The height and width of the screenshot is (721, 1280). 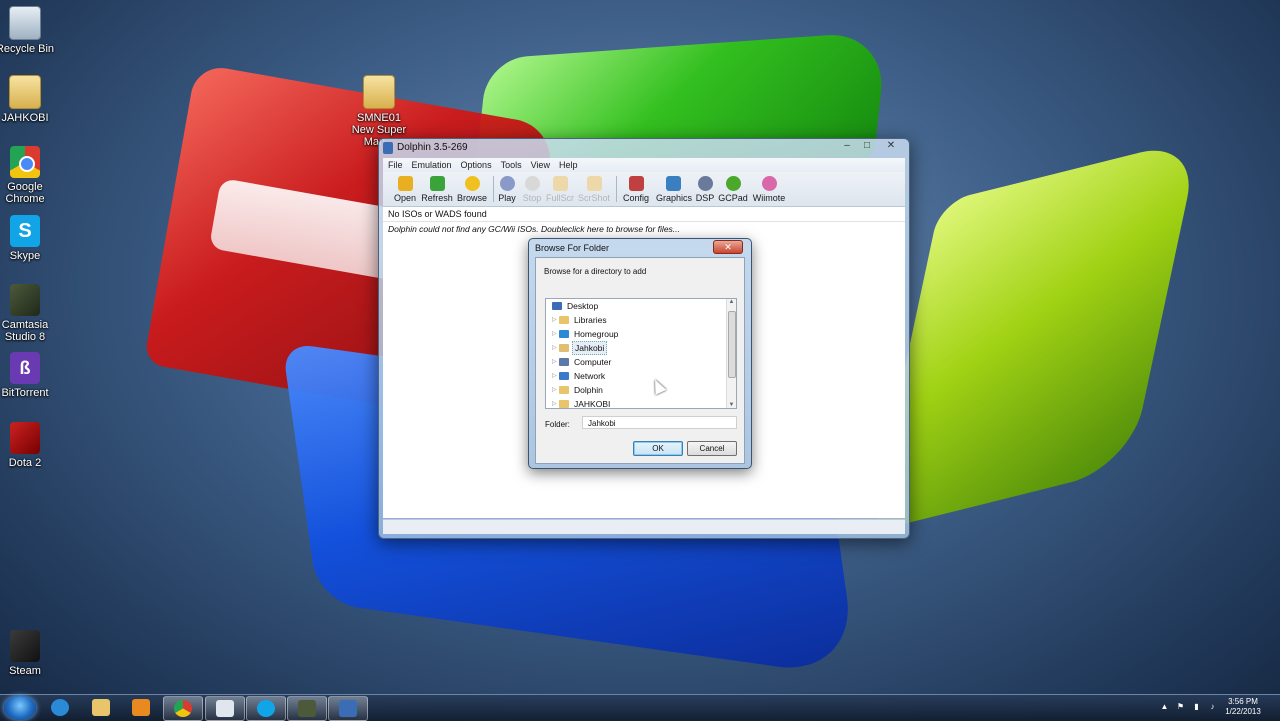 I want to click on dota-2-icon, so click(x=25, y=438).